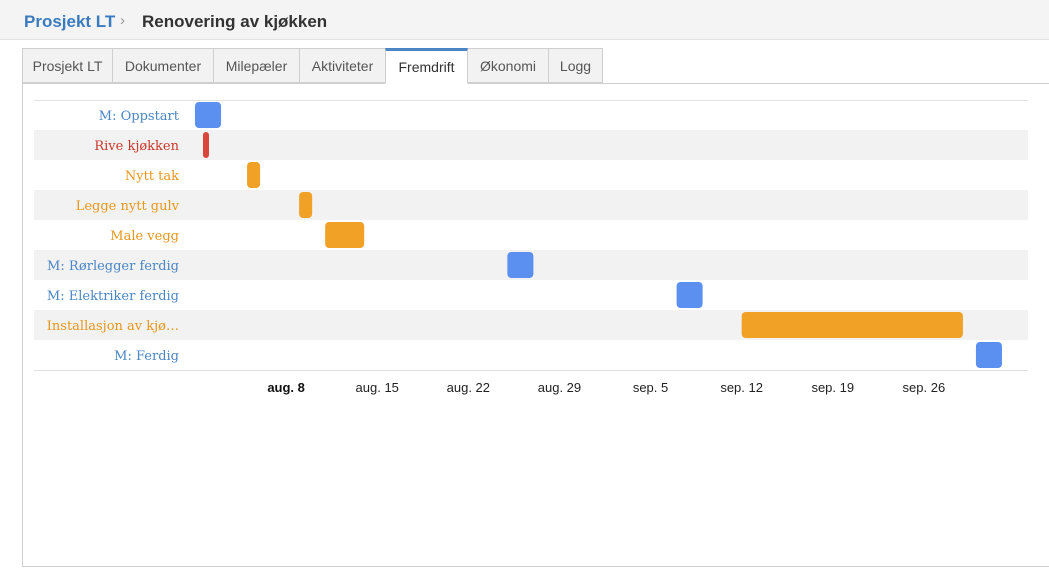 The image size is (1049, 573). I want to click on gantt-tick-label: aug. 22, so click(468, 387).